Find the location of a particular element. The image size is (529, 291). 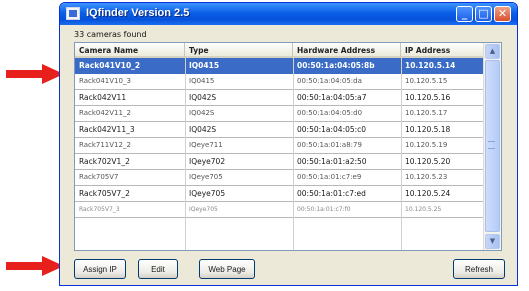

refresh-button: Refresh is located at coordinates (479, 269).